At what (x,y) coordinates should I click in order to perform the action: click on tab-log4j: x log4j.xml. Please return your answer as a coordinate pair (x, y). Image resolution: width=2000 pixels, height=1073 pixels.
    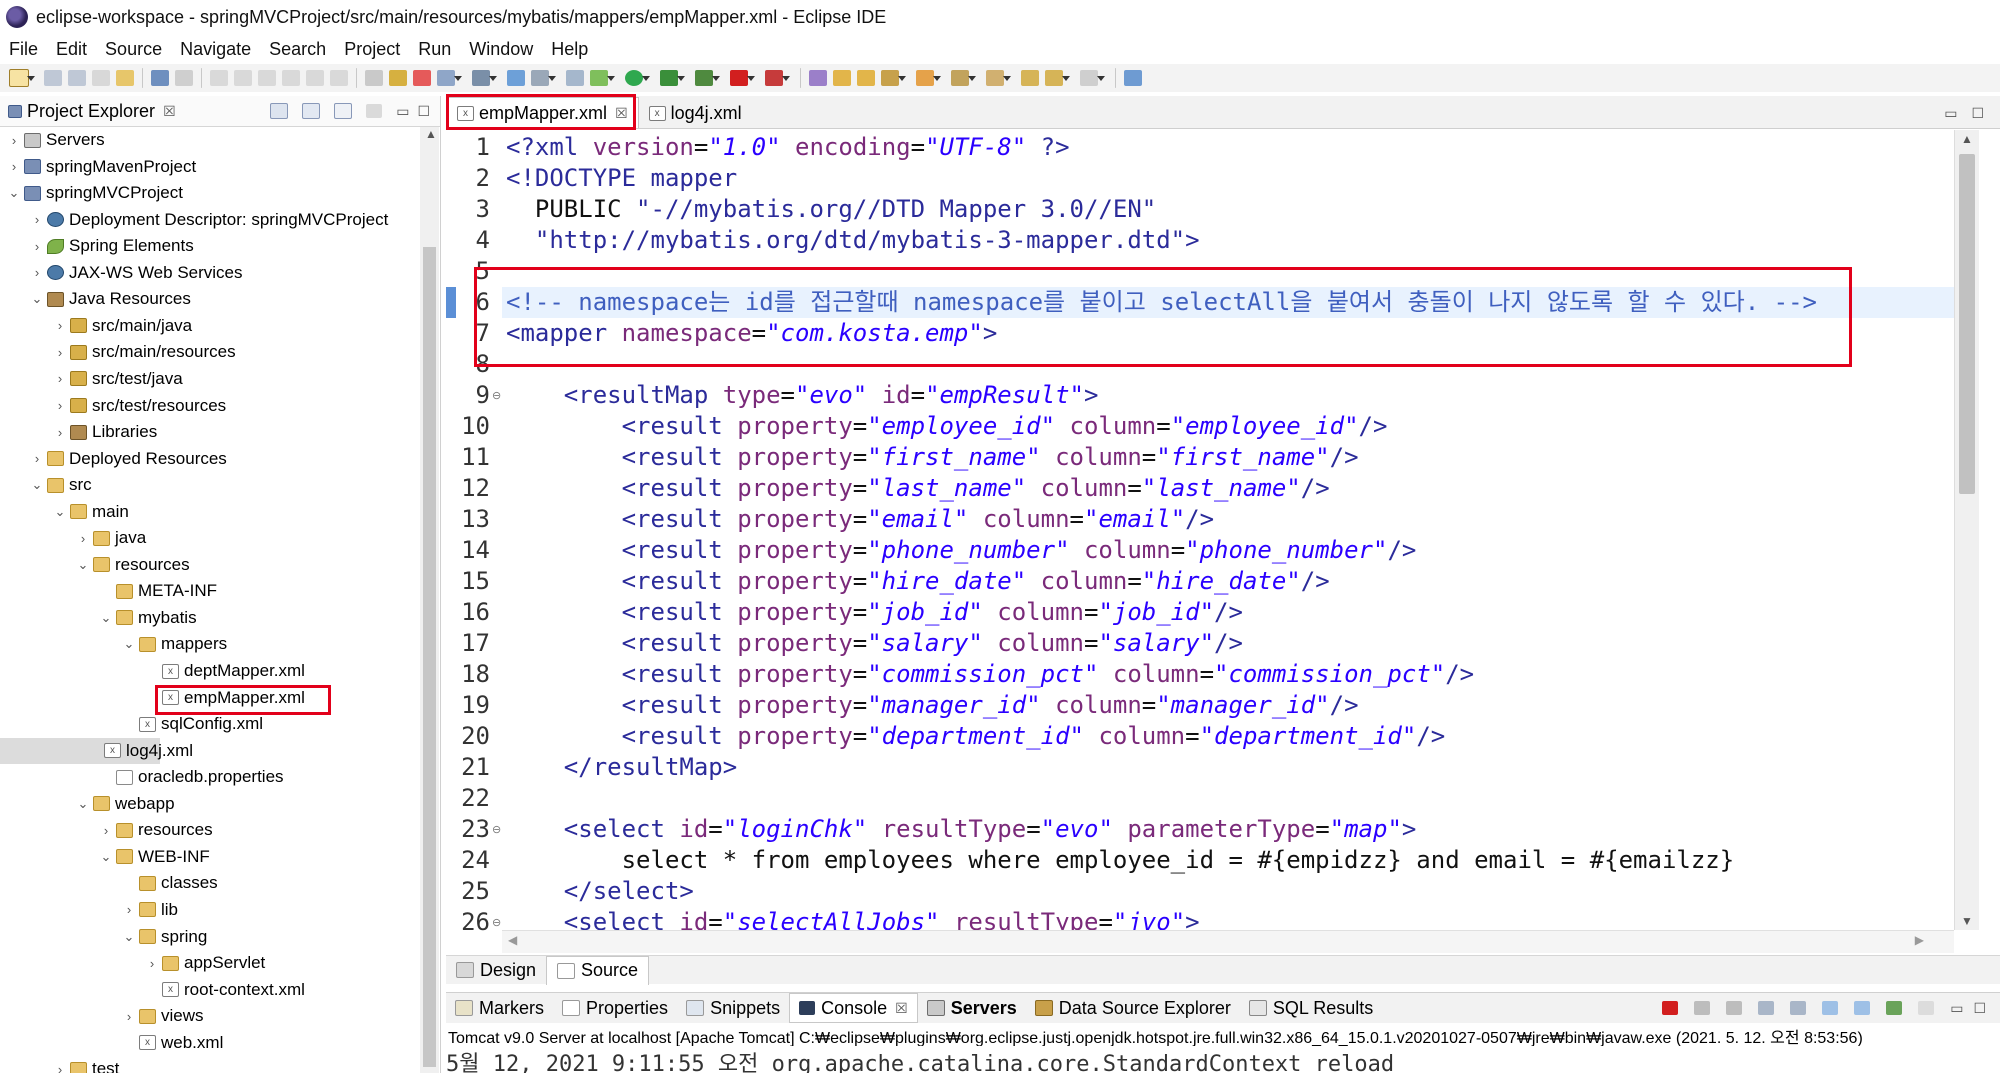
    Looking at the image, I should click on (695, 113).